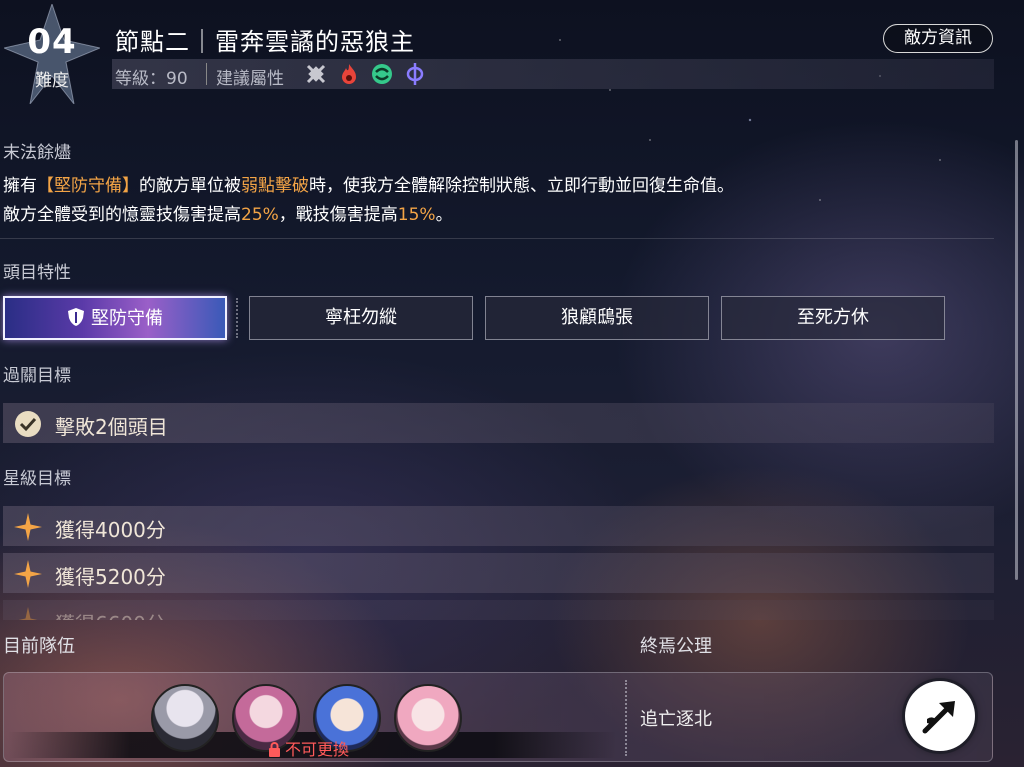 Image resolution: width=1024 pixels, height=767 pixels. What do you see at coordinates (76, 321) in the screenshot?
I see `shield-icon` at bounding box center [76, 321].